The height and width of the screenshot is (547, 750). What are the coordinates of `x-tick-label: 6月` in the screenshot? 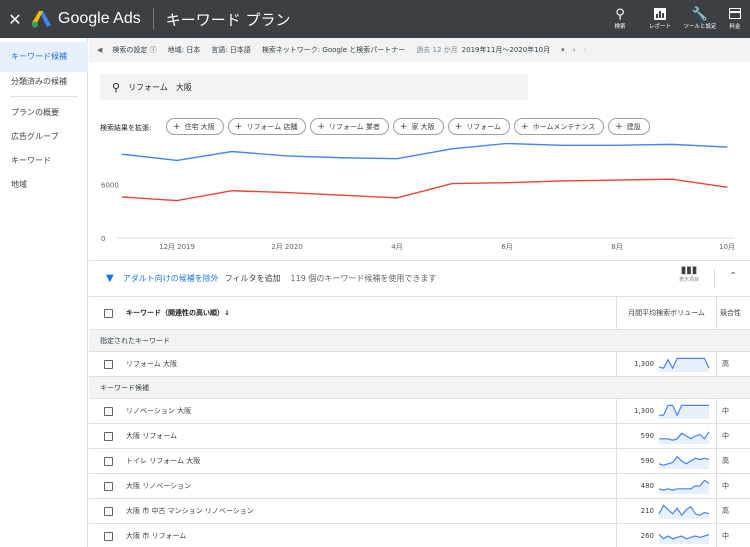 It's located at (506, 247).